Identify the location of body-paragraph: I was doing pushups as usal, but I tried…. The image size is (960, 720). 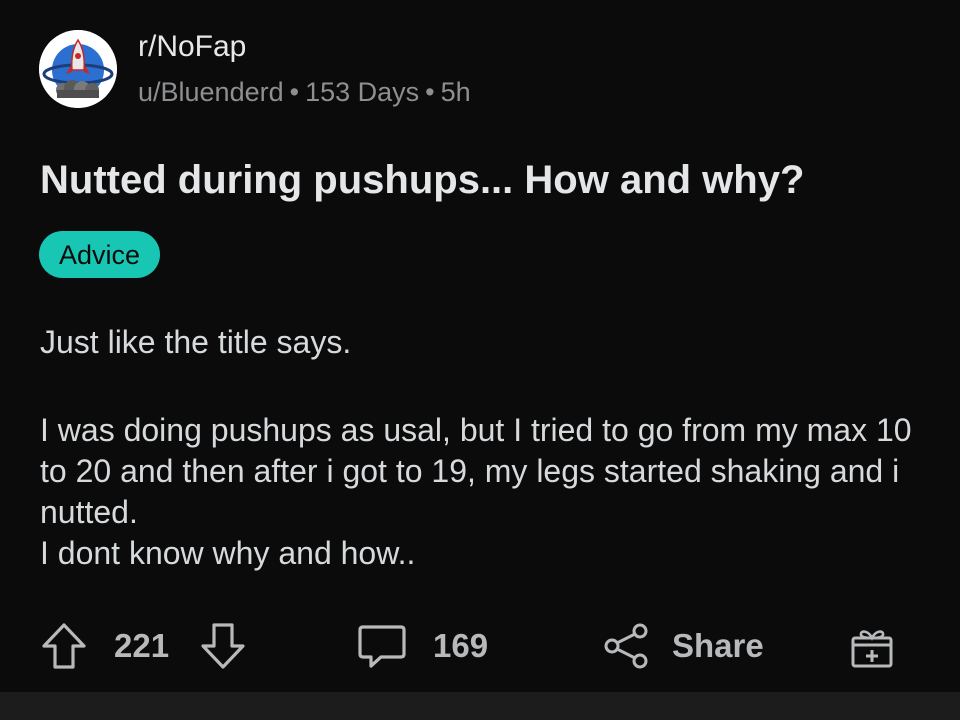
(476, 471).